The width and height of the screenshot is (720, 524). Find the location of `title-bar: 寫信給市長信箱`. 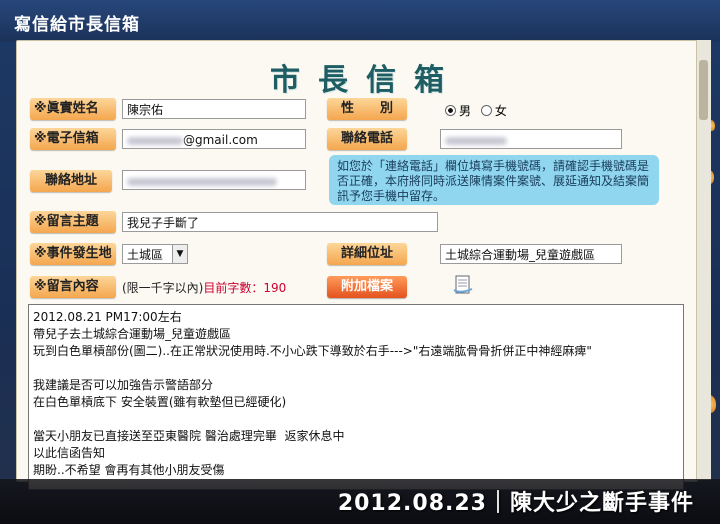

title-bar: 寫信給市長信箱 is located at coordinates (360, 21).